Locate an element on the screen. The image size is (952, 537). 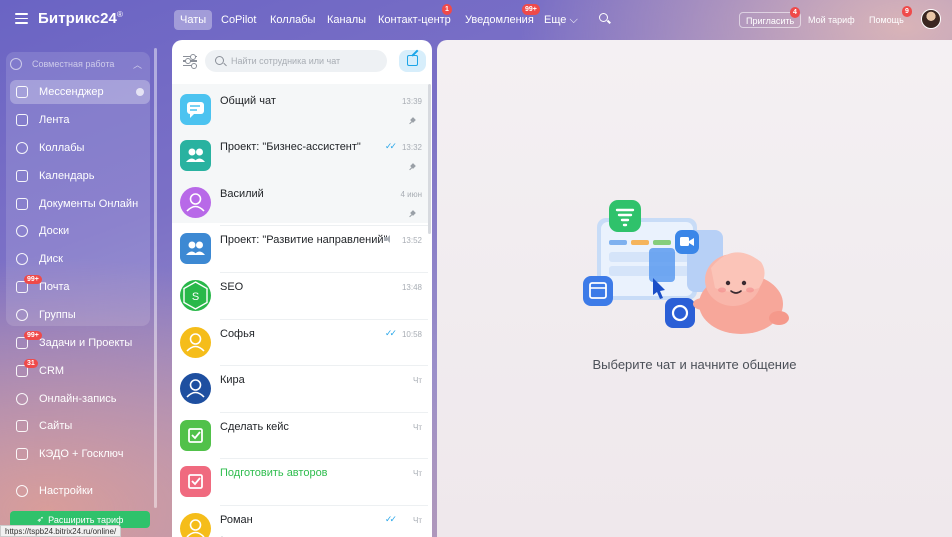
chat-list-item: РоманЧт✓✓↳ переделанные is located at coordinates (300, 521).